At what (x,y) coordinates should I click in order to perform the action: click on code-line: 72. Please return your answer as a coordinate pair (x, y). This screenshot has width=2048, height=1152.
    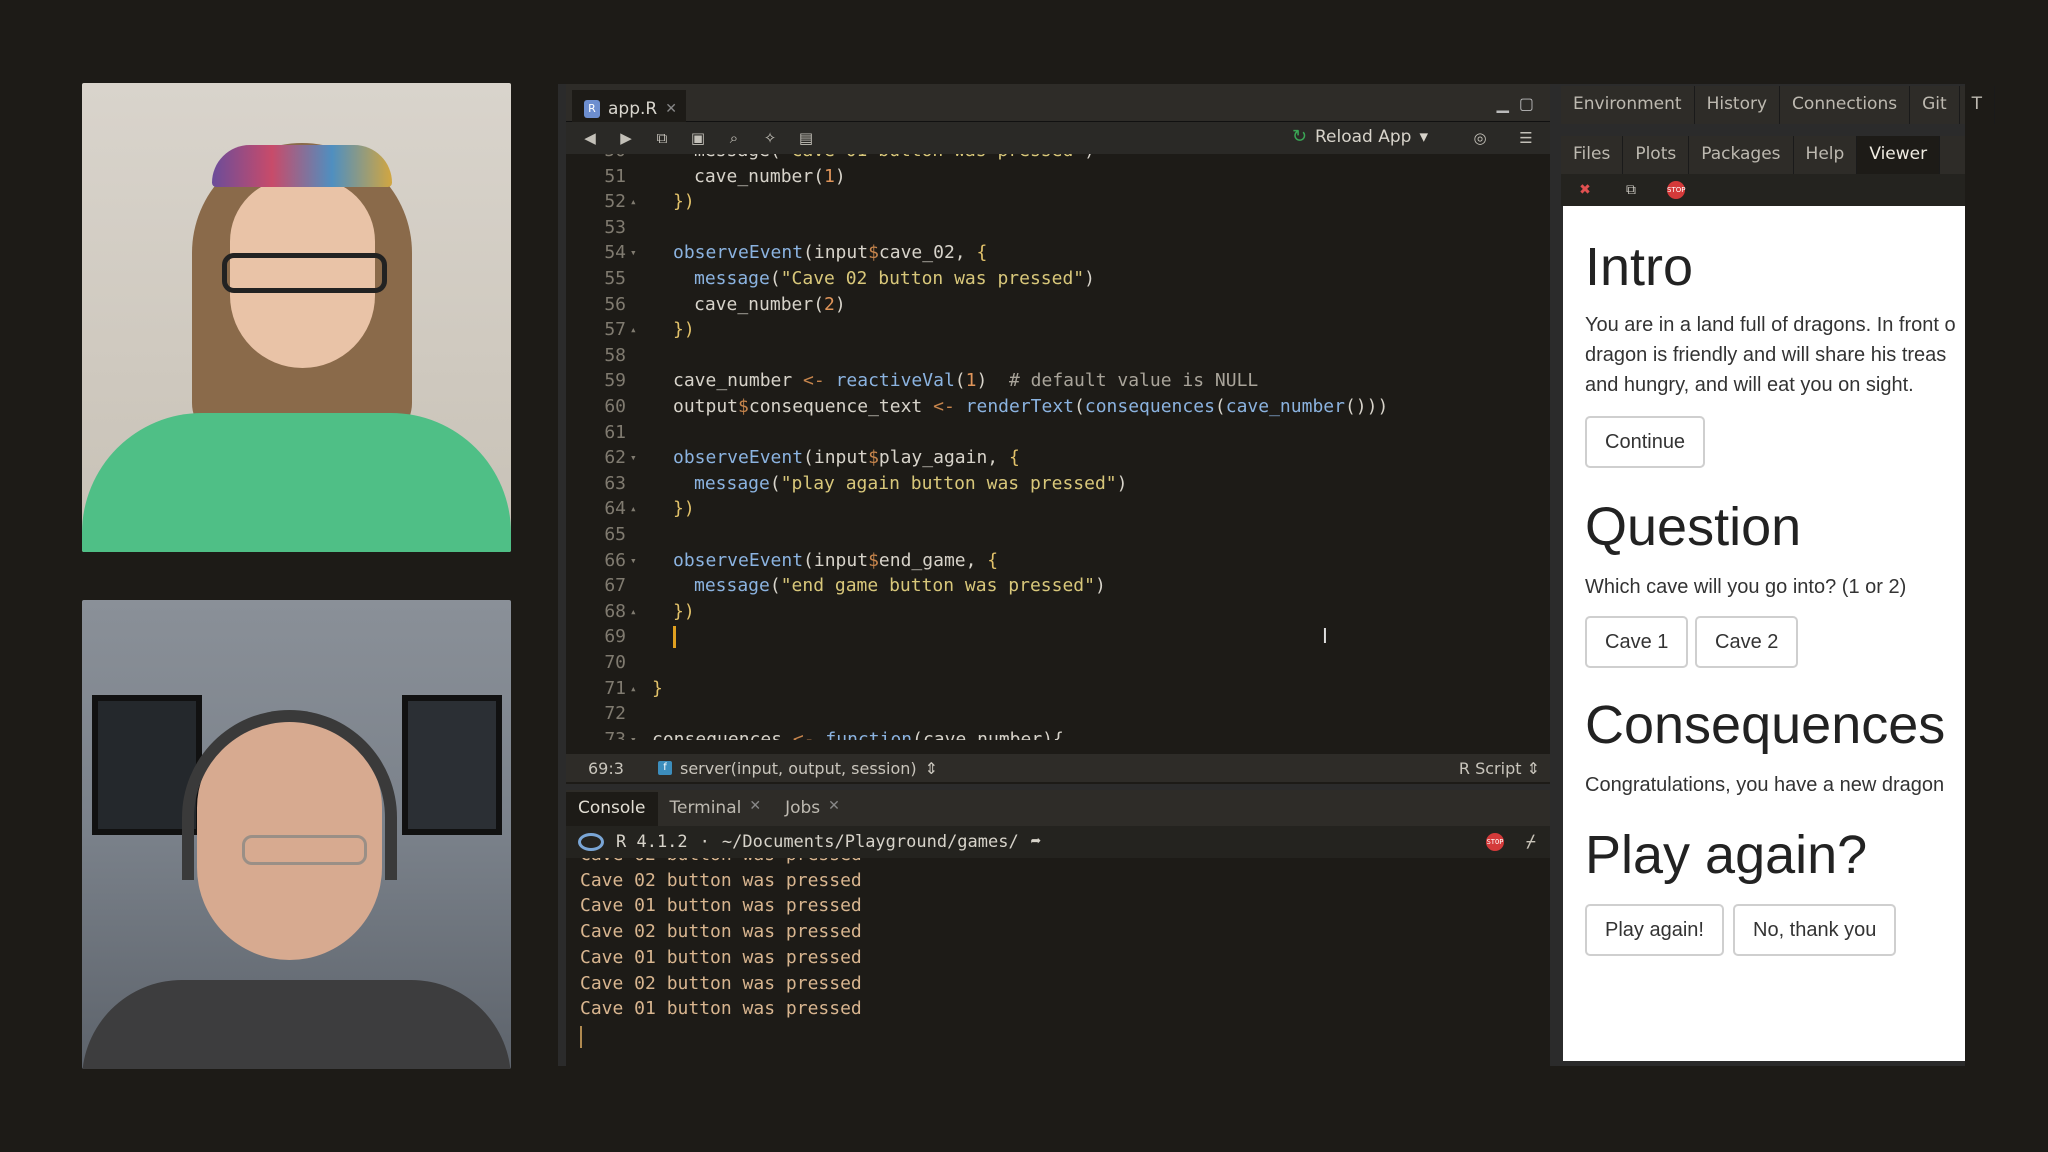
    Looking at the image, I should click on (1058, 715).